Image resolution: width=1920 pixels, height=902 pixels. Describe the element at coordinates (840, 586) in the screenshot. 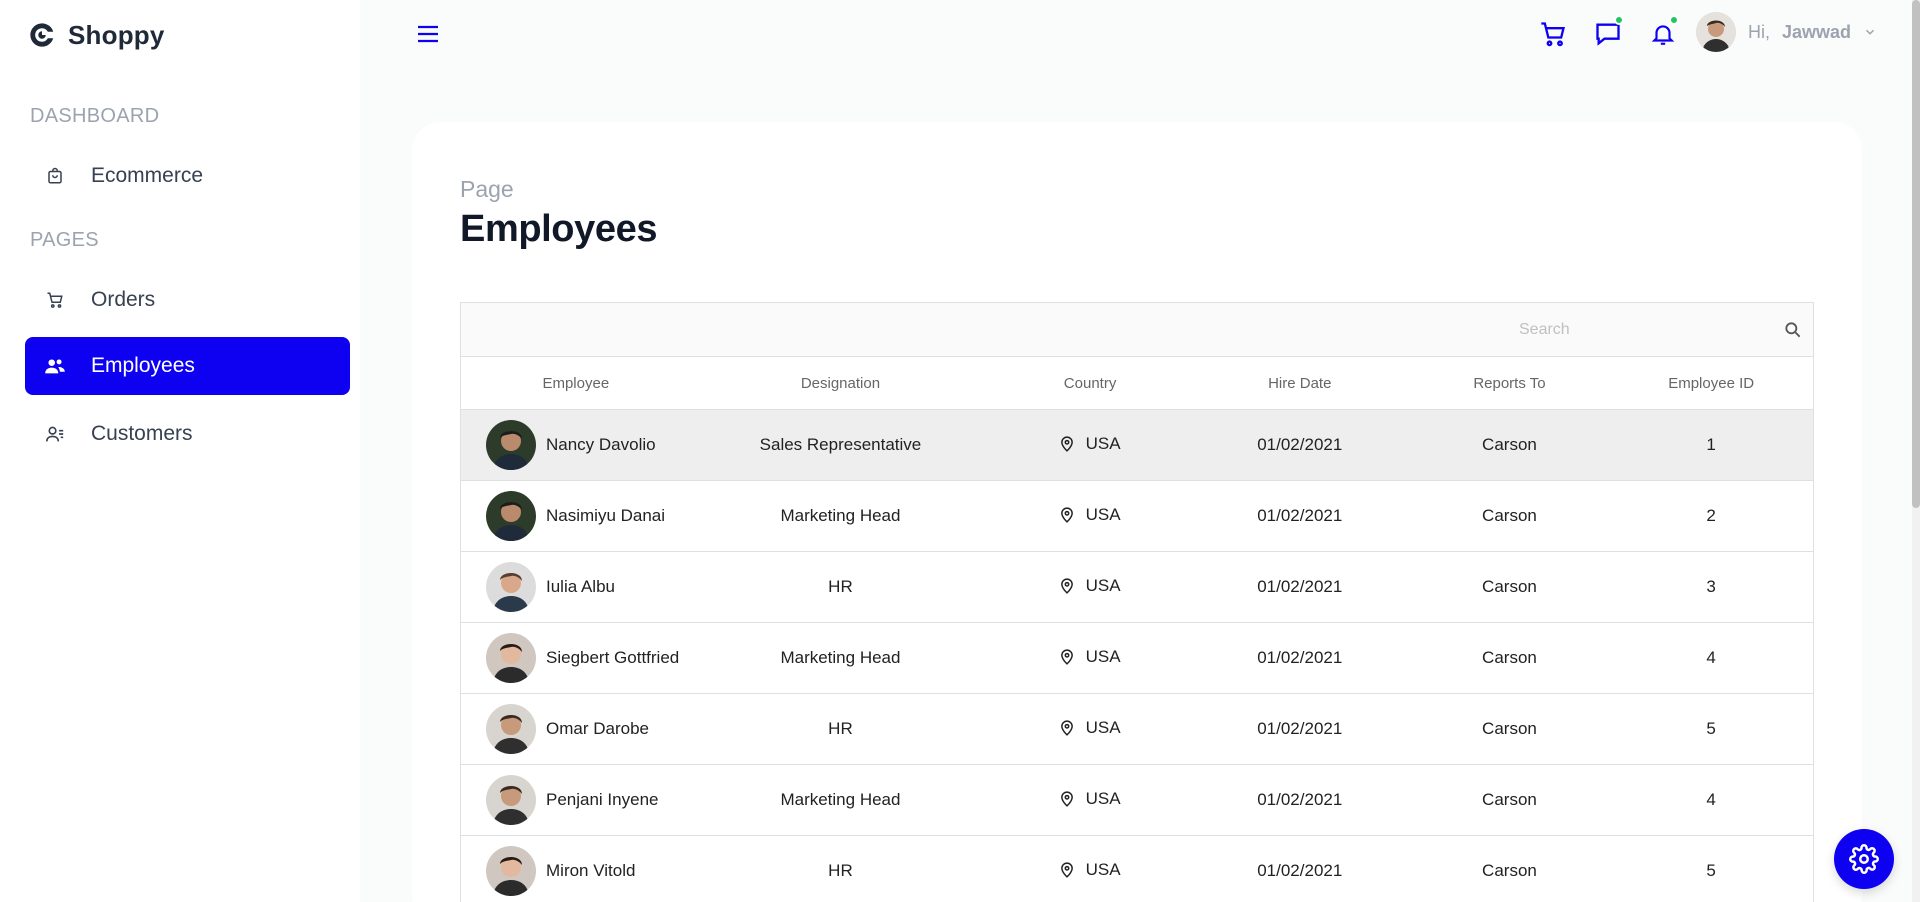

I see `designation-cell: HR` at that location.